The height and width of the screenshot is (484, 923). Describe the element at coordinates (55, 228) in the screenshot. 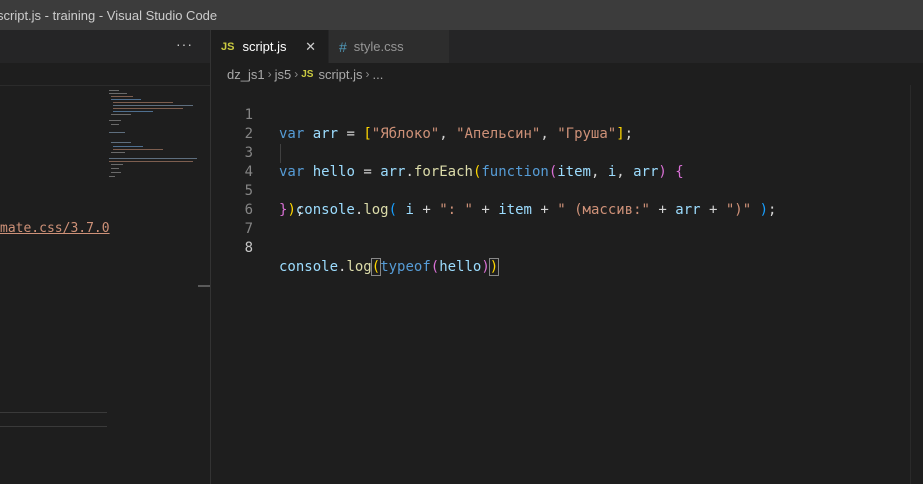

I see `cdn-link: mate.css/3.7.0` at that location.